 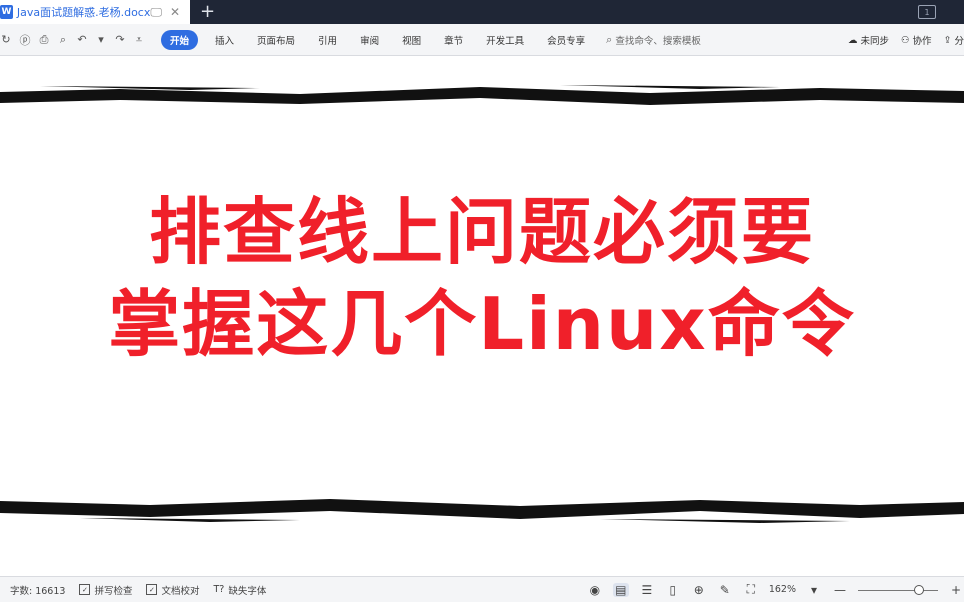 What do you see at coordinates (905, 40) in the screenshot?
I see `user-add-icon: ⚇` at bounding box center [905, 40].